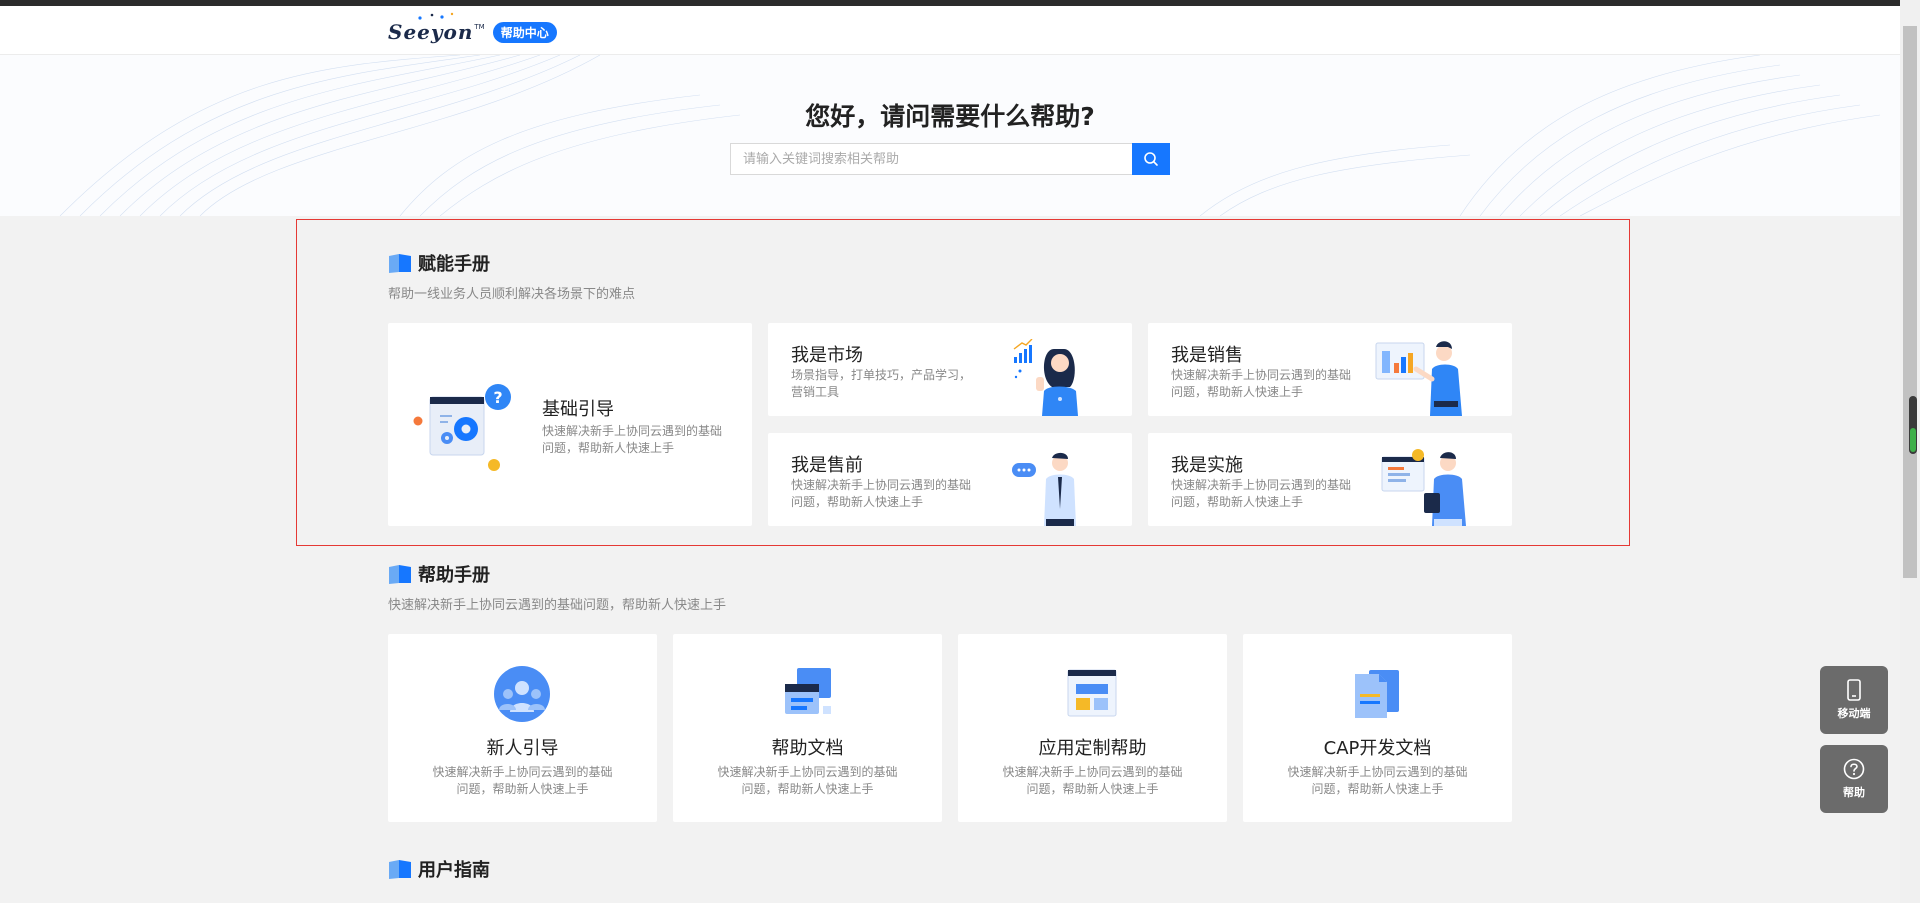 The image size is (1920, 903). I want to click on app-window-icon, so click(1092, 693).